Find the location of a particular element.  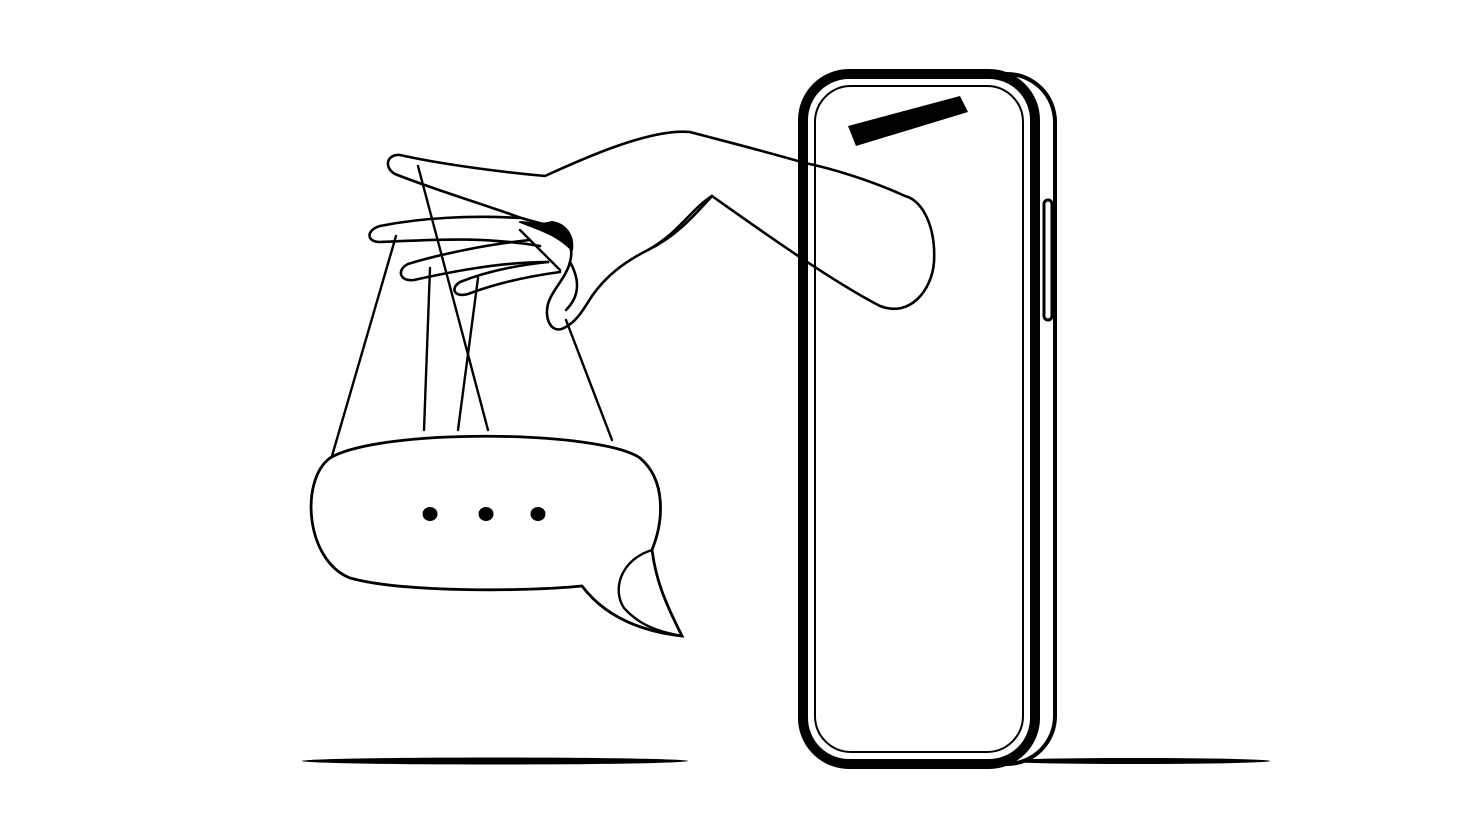

finger-middle is located at coordinates (474, 260).